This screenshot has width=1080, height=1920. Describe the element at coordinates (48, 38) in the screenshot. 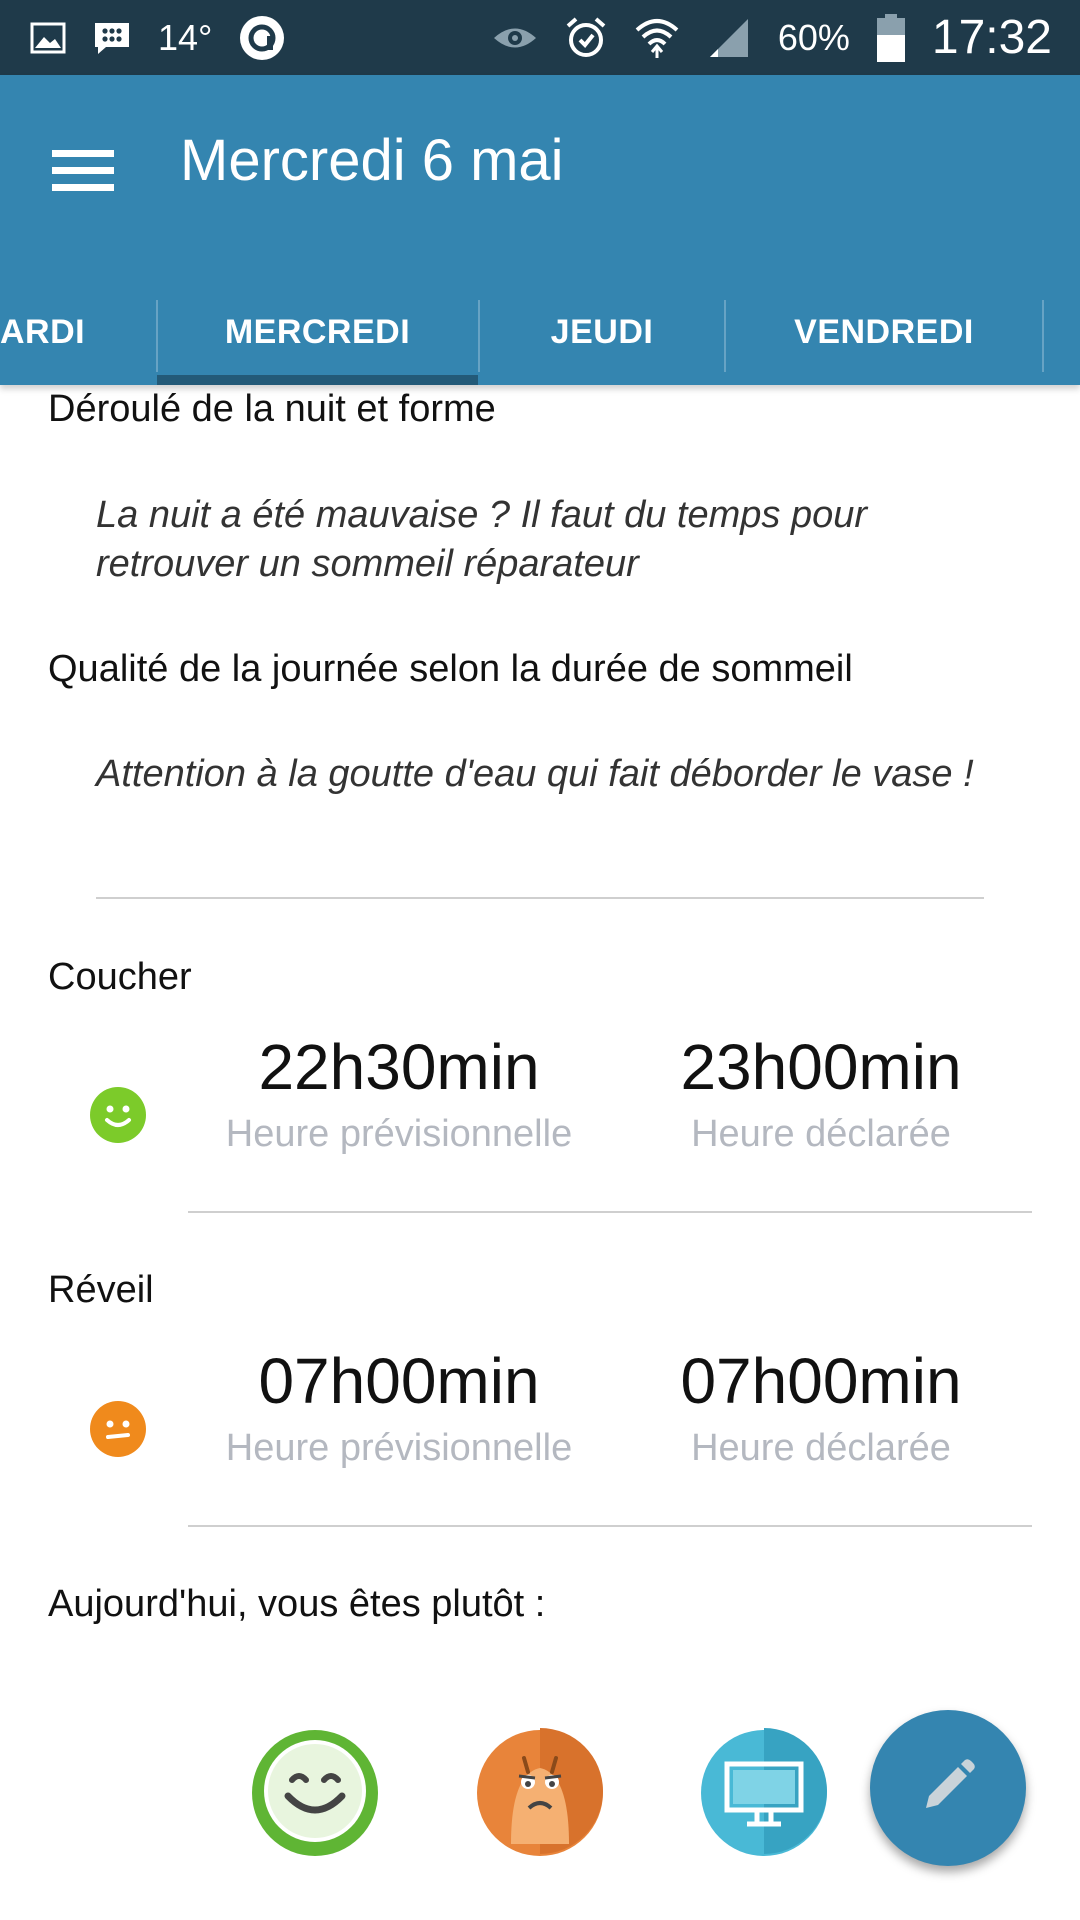

I see `image-icon` at that location.